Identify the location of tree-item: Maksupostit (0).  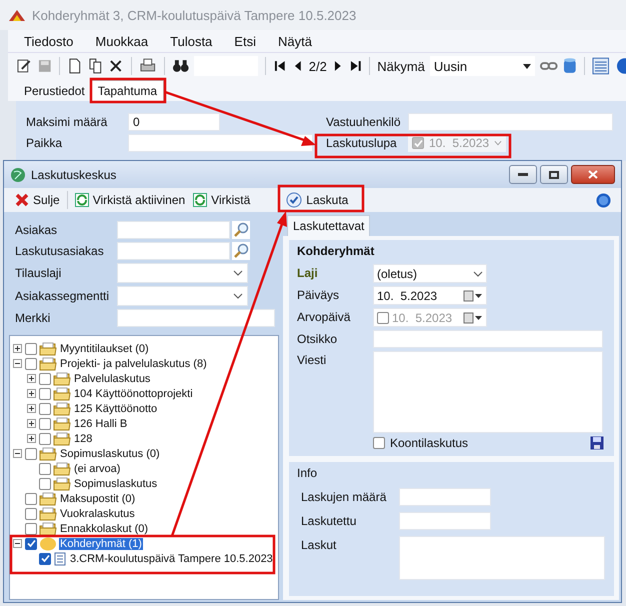
(97, 498).